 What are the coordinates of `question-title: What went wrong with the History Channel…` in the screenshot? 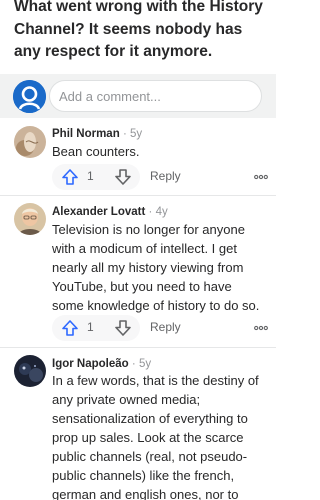 It's located at (140, 32).